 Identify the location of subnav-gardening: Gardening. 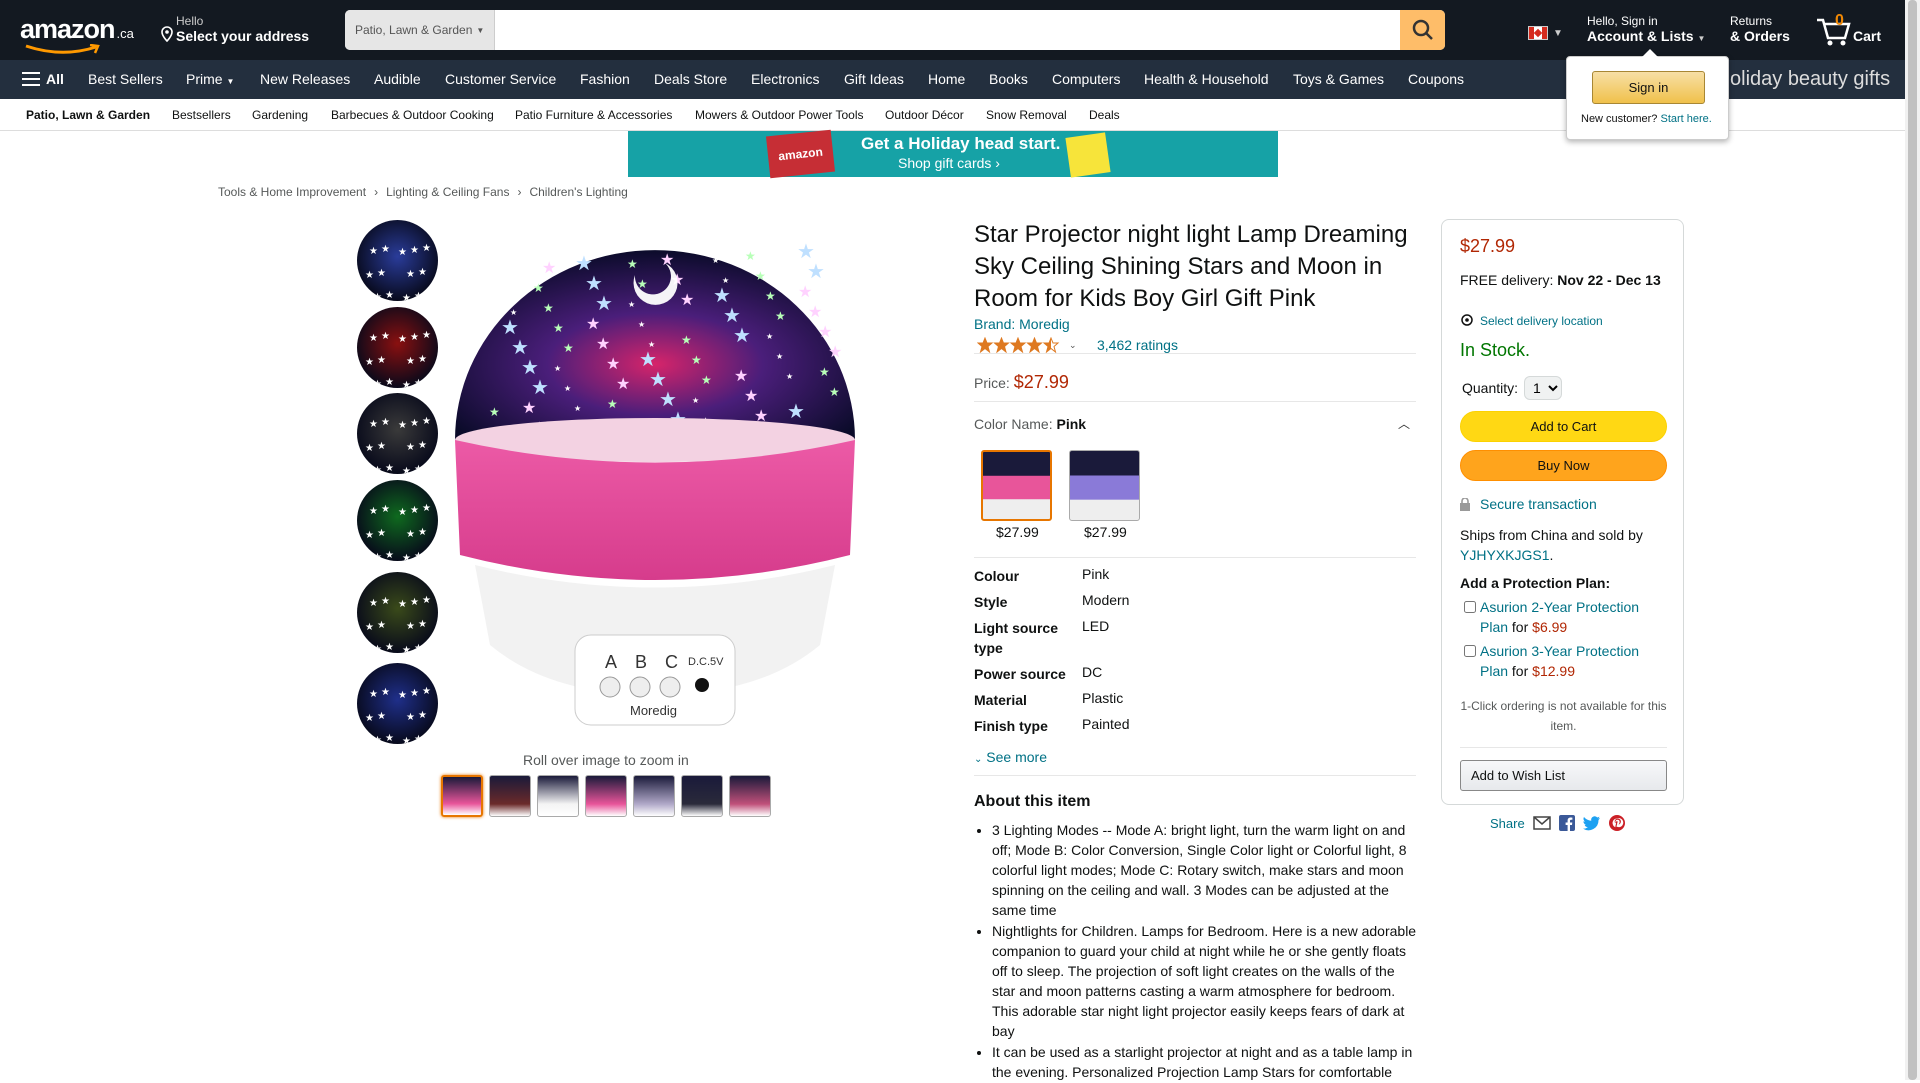
(280, 115).